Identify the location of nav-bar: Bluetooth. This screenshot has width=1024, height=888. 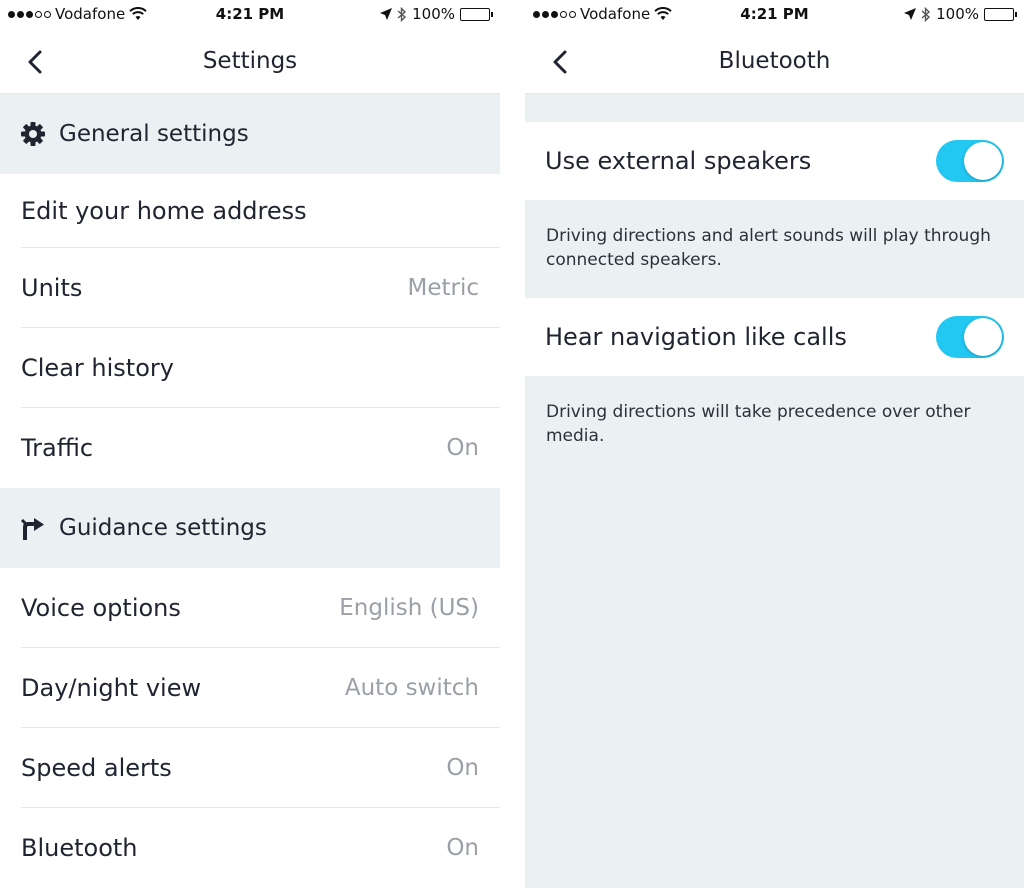
(774, 62).